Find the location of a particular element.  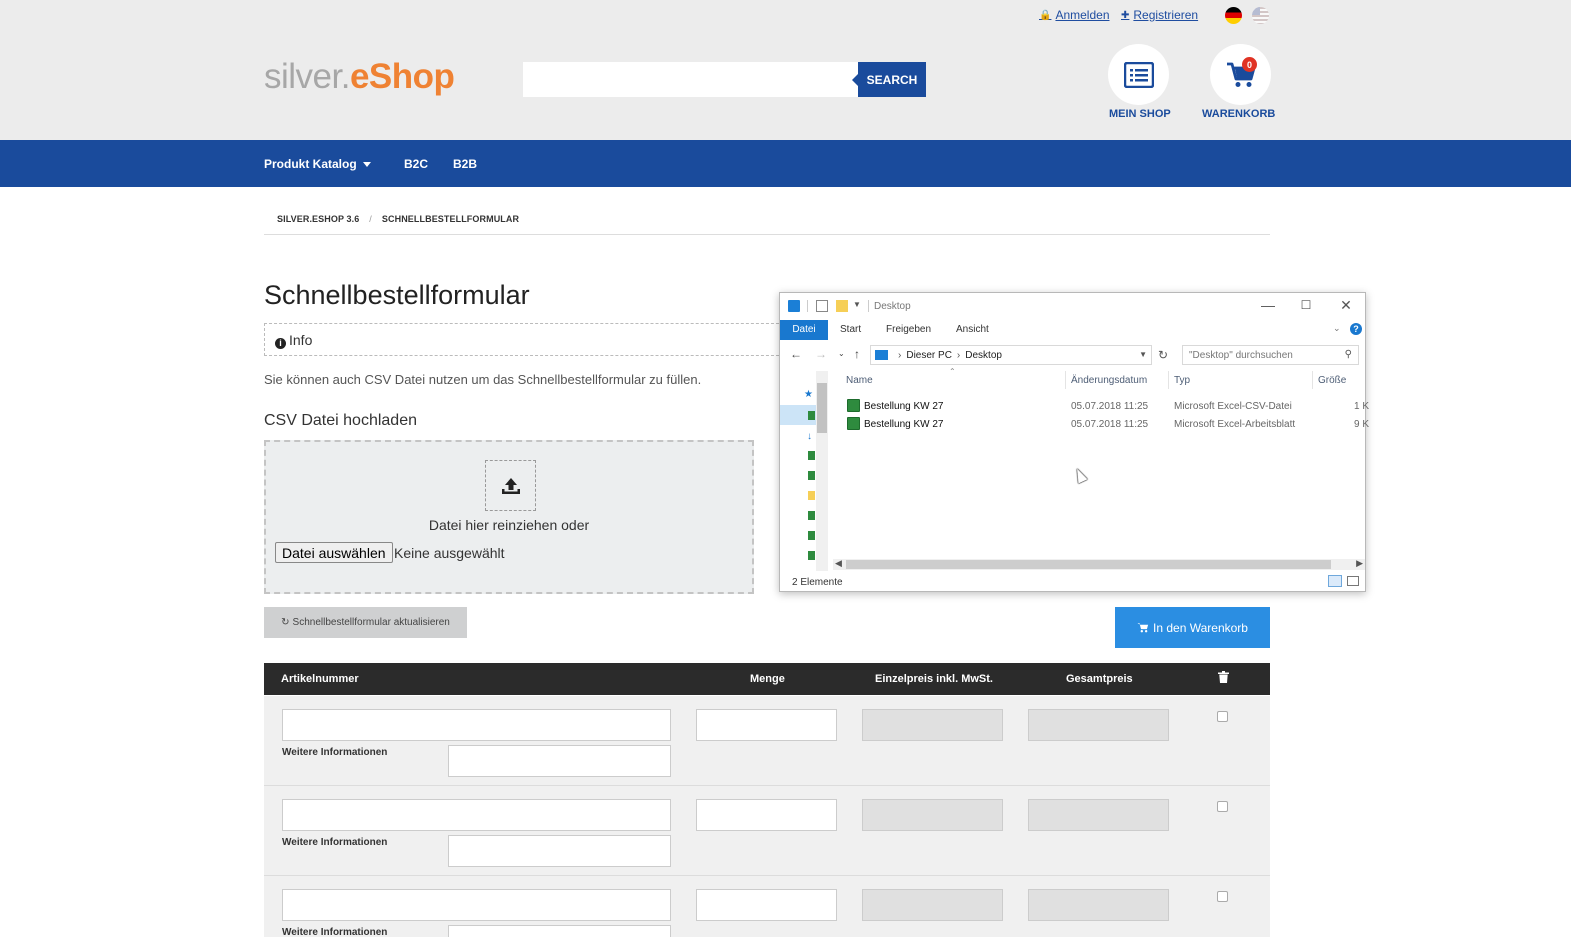

update-form-button: ↻ Schnellbestellformular aktualisieren is located at coordinates (365, 622).